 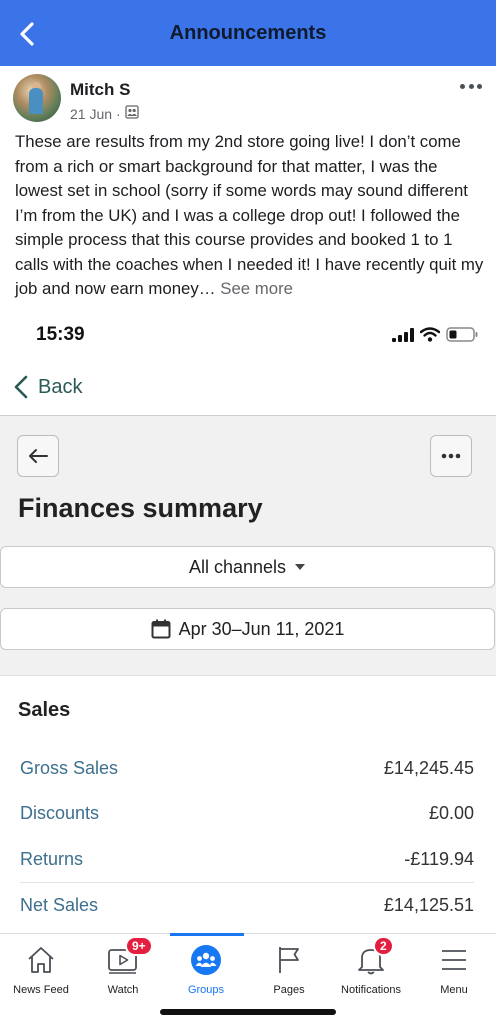 I want to click on arrow-left-icon, so click(x=38, y=456).